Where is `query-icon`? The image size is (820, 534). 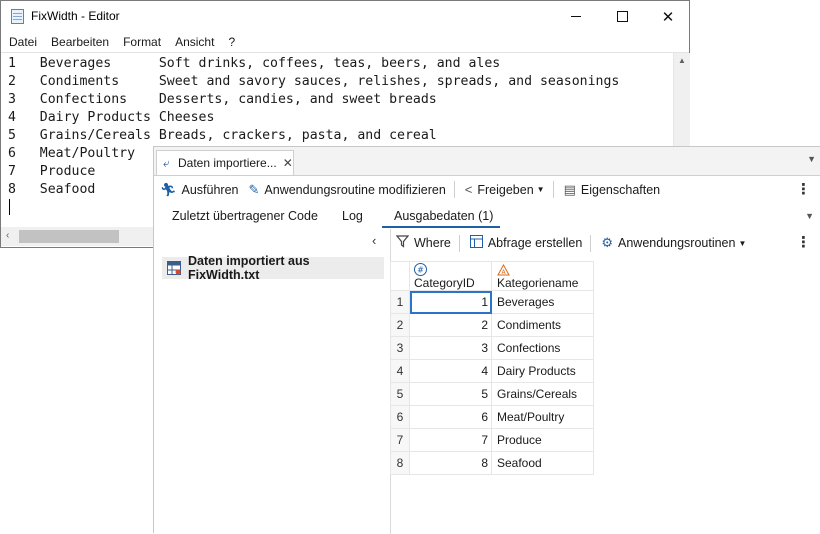 query-icon is located at coordinates (476, 243).